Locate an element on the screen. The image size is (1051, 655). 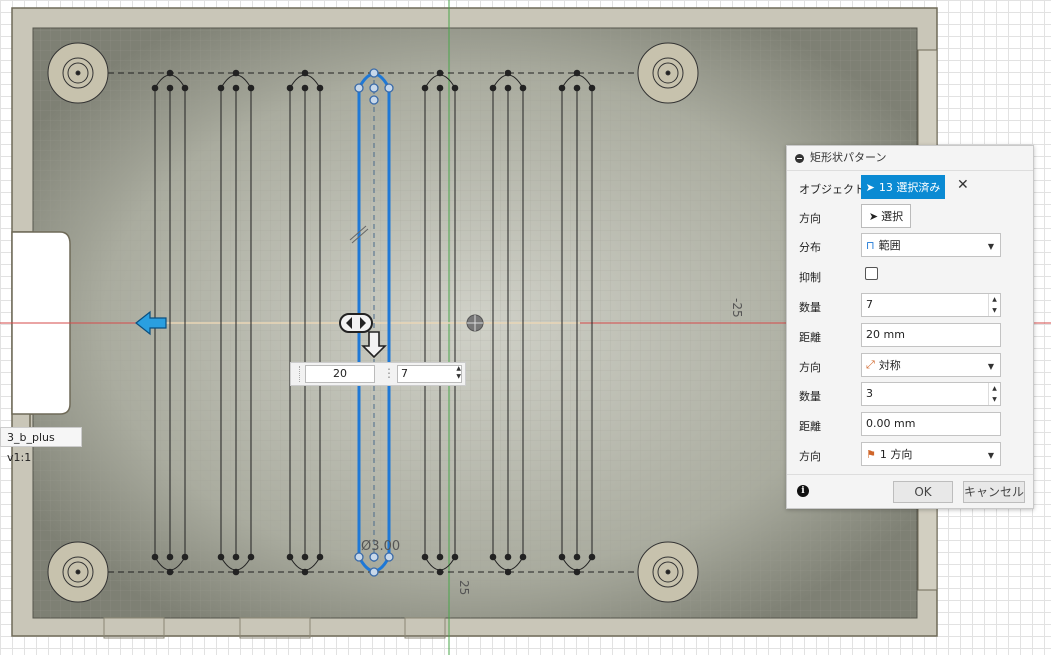
symmetric-icon: ⤢ is located at coordinates (870, 364).